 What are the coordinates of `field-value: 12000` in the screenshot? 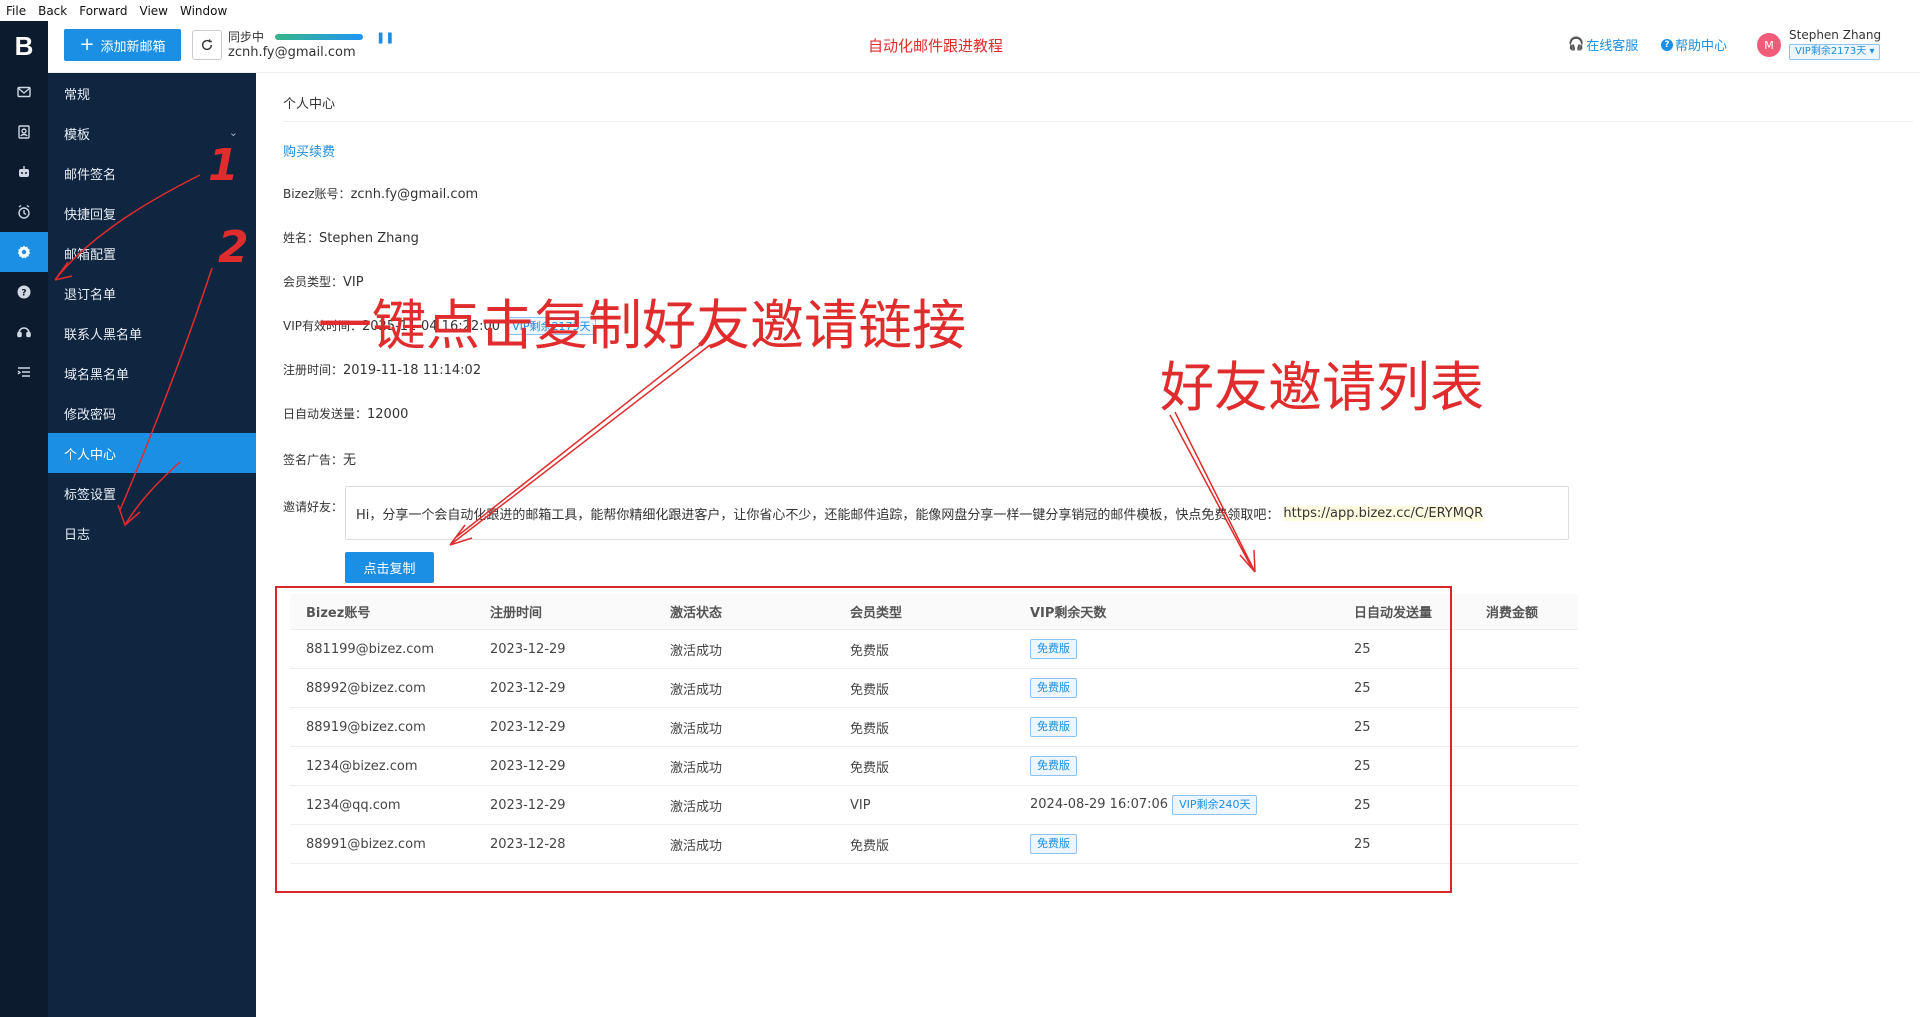 It's located at (388, 414).